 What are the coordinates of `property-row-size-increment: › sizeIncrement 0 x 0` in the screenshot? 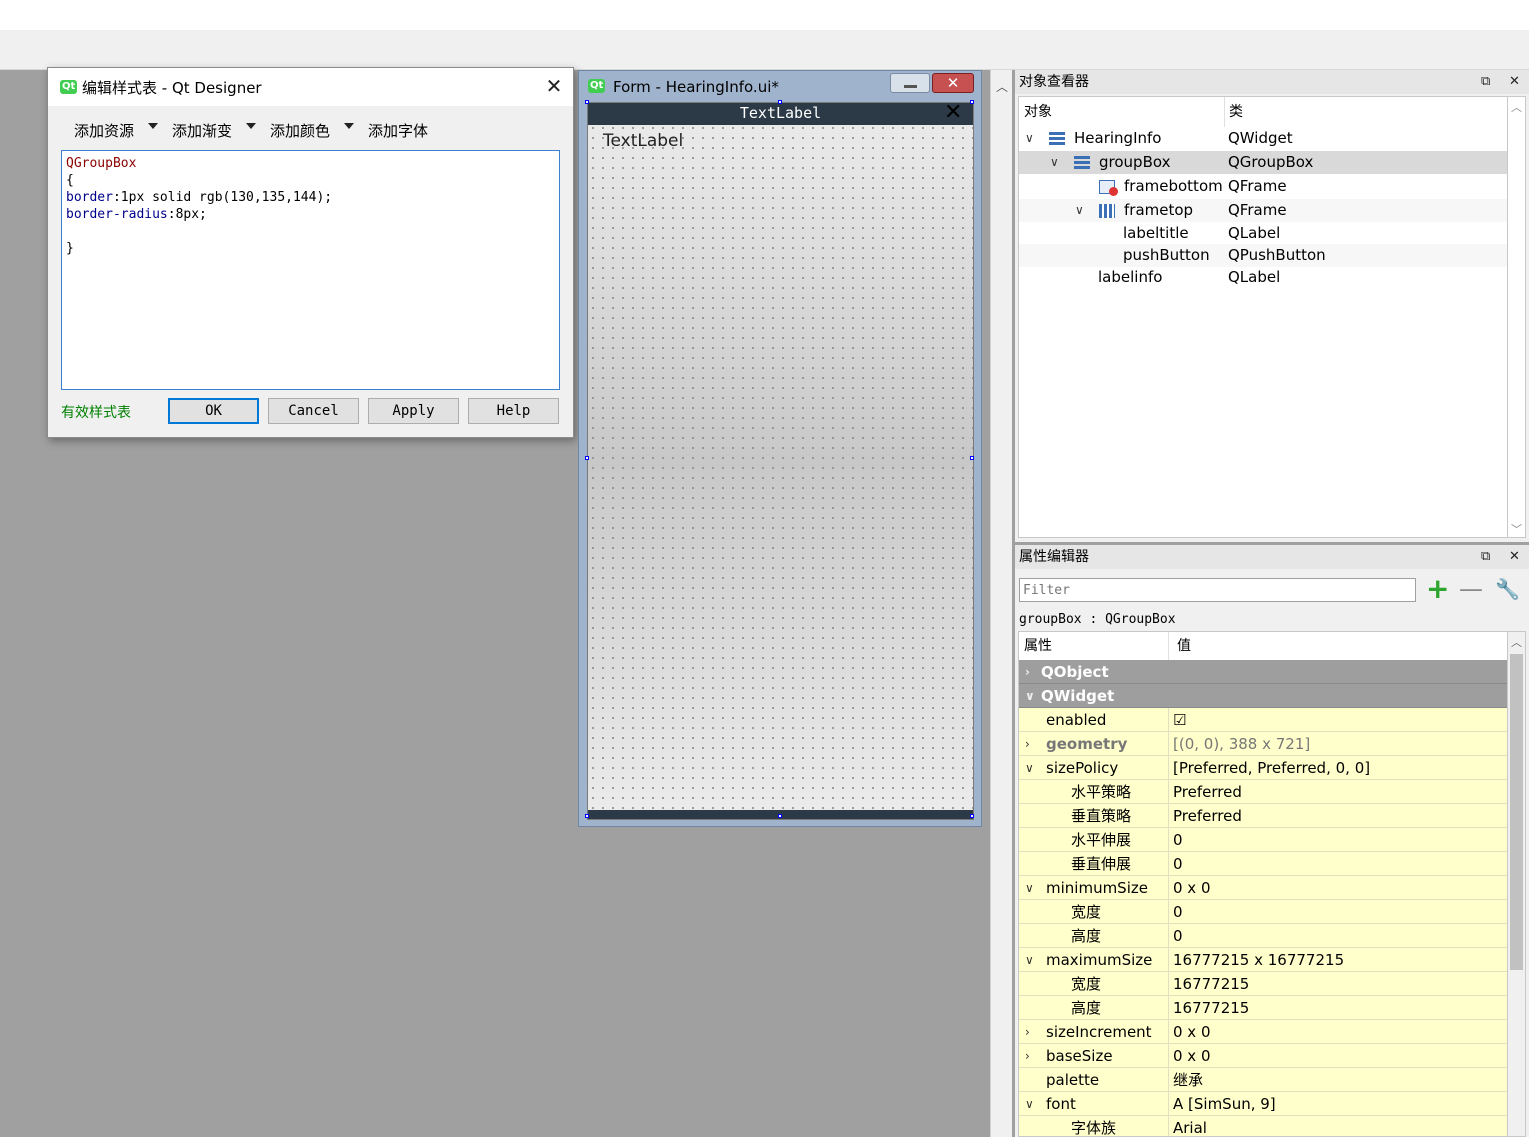 It's located at (1263, 1032).